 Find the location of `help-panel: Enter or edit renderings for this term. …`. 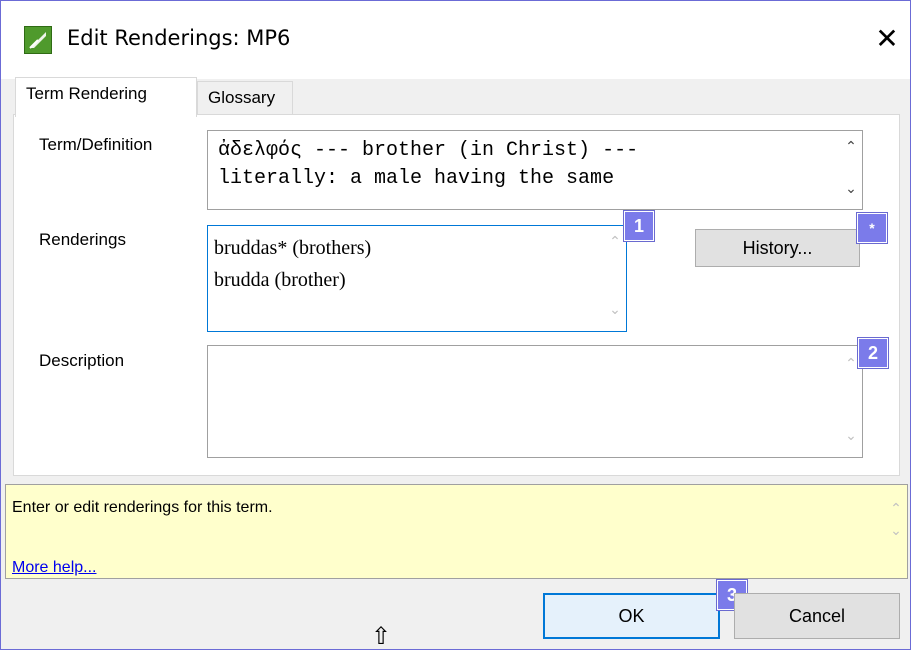

help-panel: Enter or edit renderings for this term. … is located at coordinates (456, 531).